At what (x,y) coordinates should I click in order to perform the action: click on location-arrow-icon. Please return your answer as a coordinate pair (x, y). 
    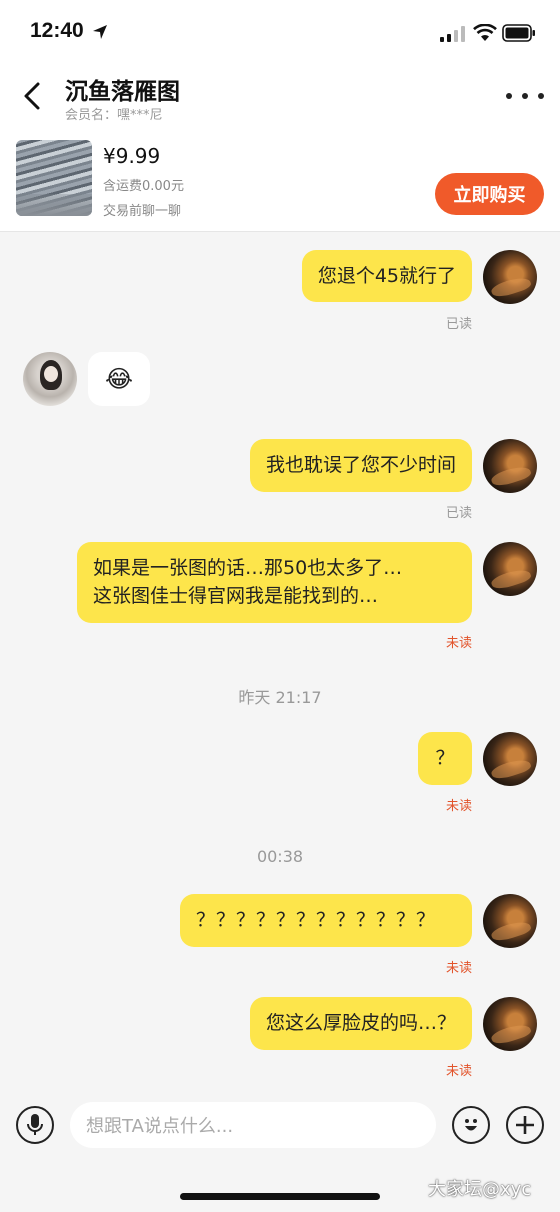
    Looking at the image, I should click on (100, 32).